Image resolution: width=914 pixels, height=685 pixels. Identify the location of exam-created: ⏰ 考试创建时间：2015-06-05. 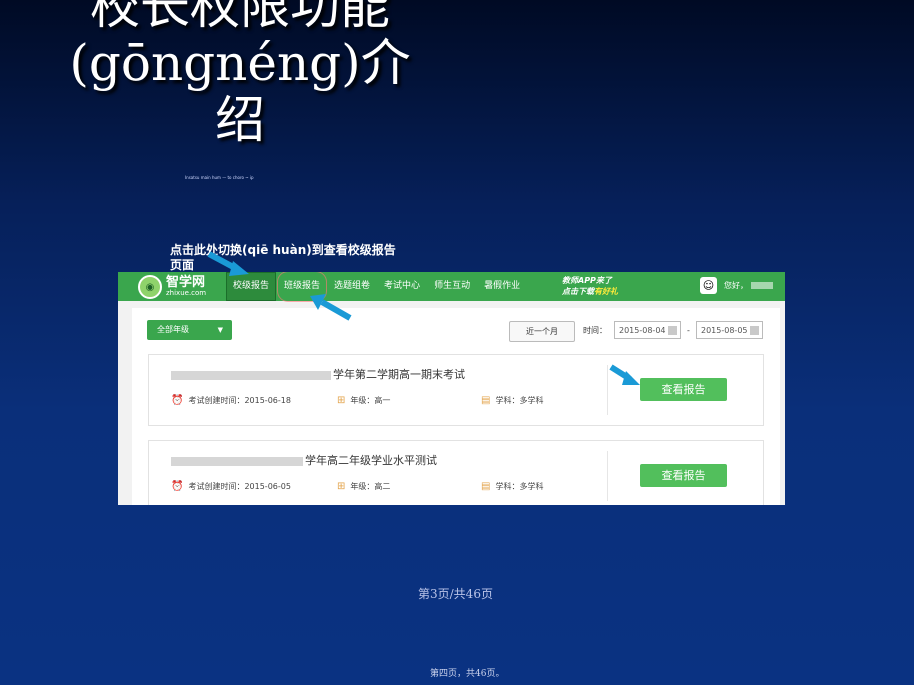
(231, 486).